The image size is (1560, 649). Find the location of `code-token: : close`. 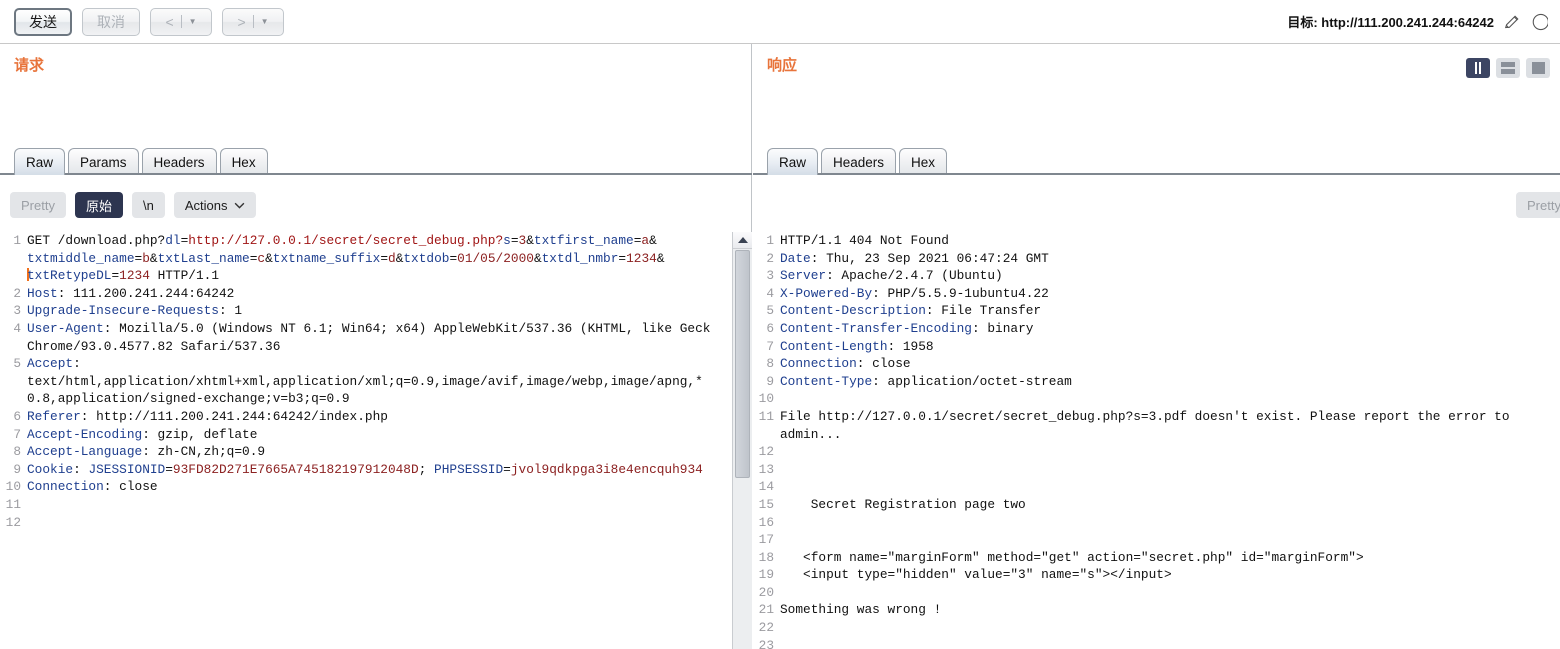

code-token: : close is located at coordinates (130, 487).